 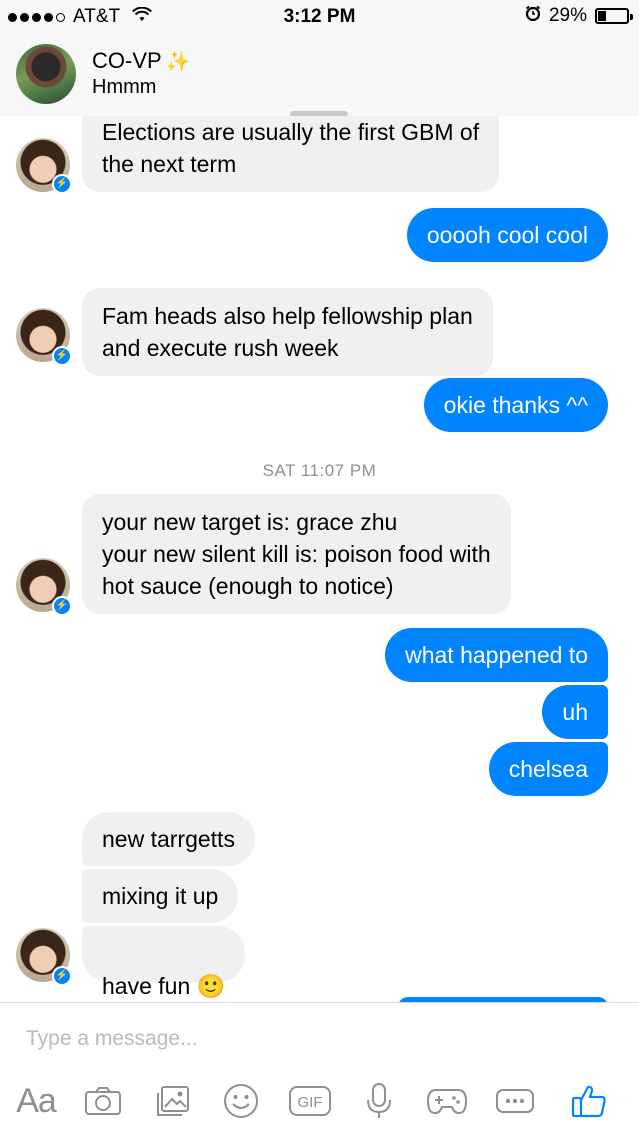 What do you see at coordinates (567, 15) in the screenshot?
I see `battery-percent: 29%` at bounding box center [567, 15].